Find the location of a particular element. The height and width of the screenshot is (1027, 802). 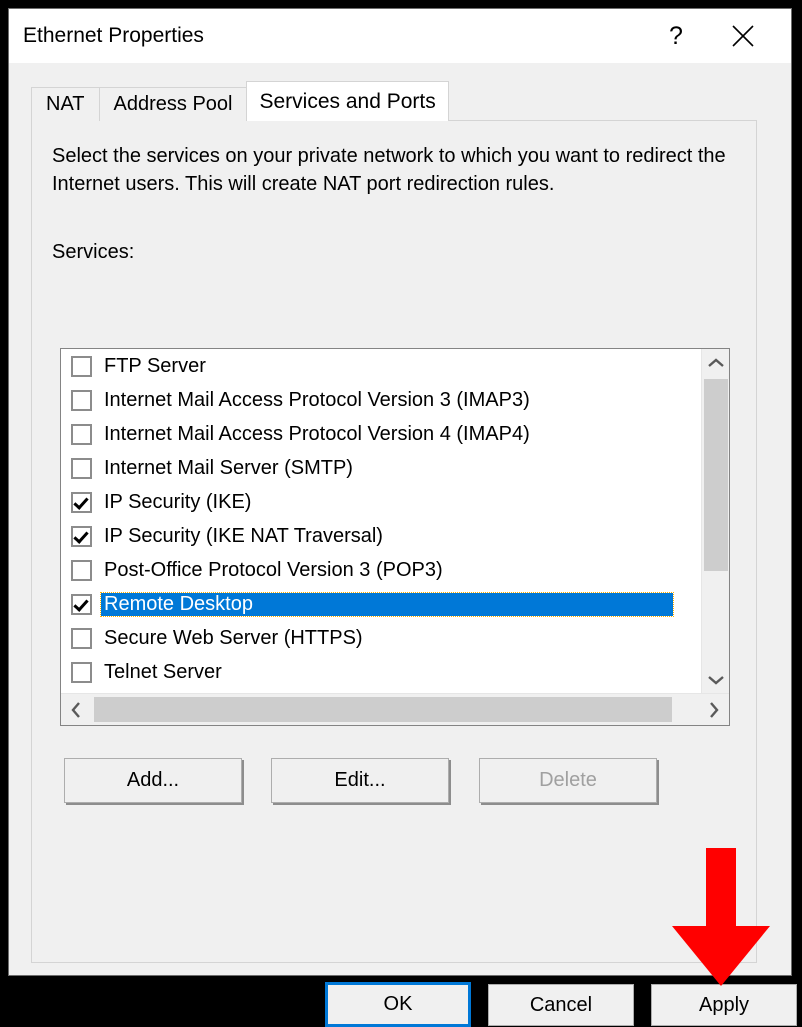

tab-address-pool: Address Pool is located at coordinates (173, 104).